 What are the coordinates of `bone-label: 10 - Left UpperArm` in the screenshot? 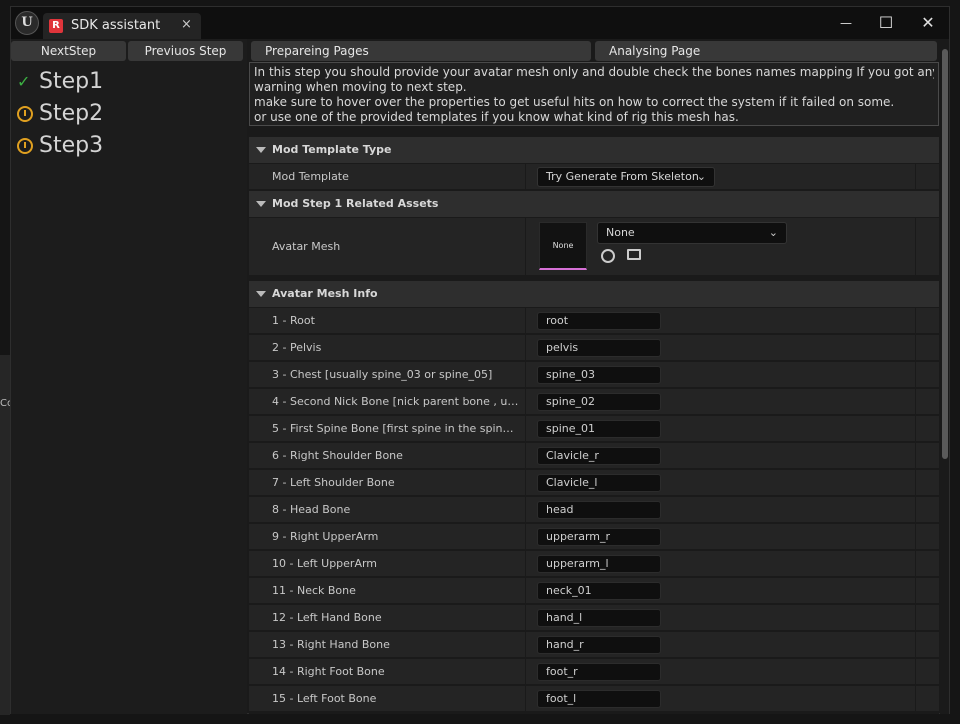 It's located at (325, 563).